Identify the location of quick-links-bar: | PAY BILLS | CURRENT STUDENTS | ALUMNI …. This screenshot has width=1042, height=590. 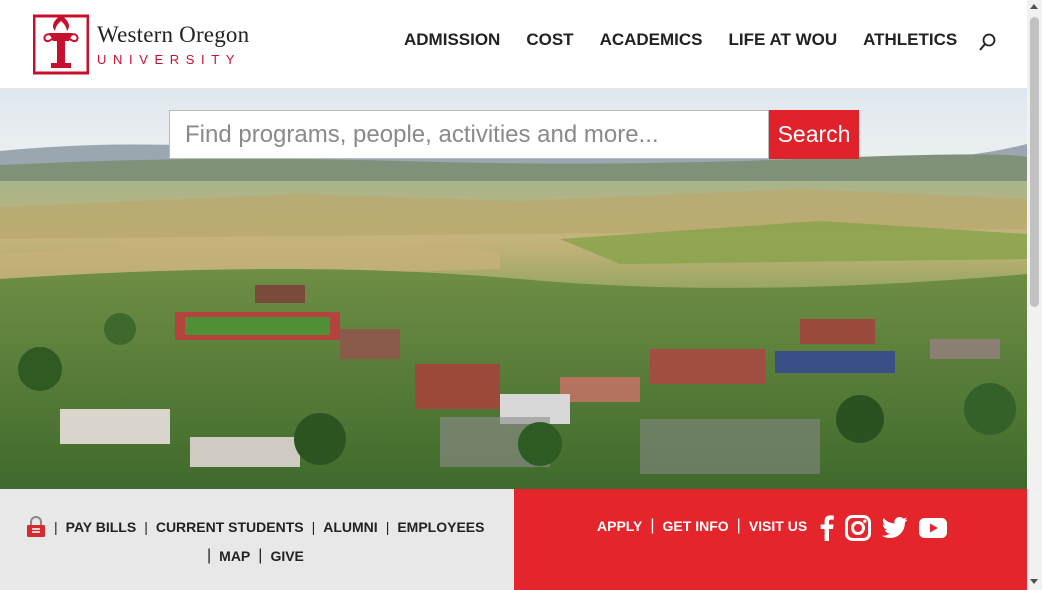
(257, 539).